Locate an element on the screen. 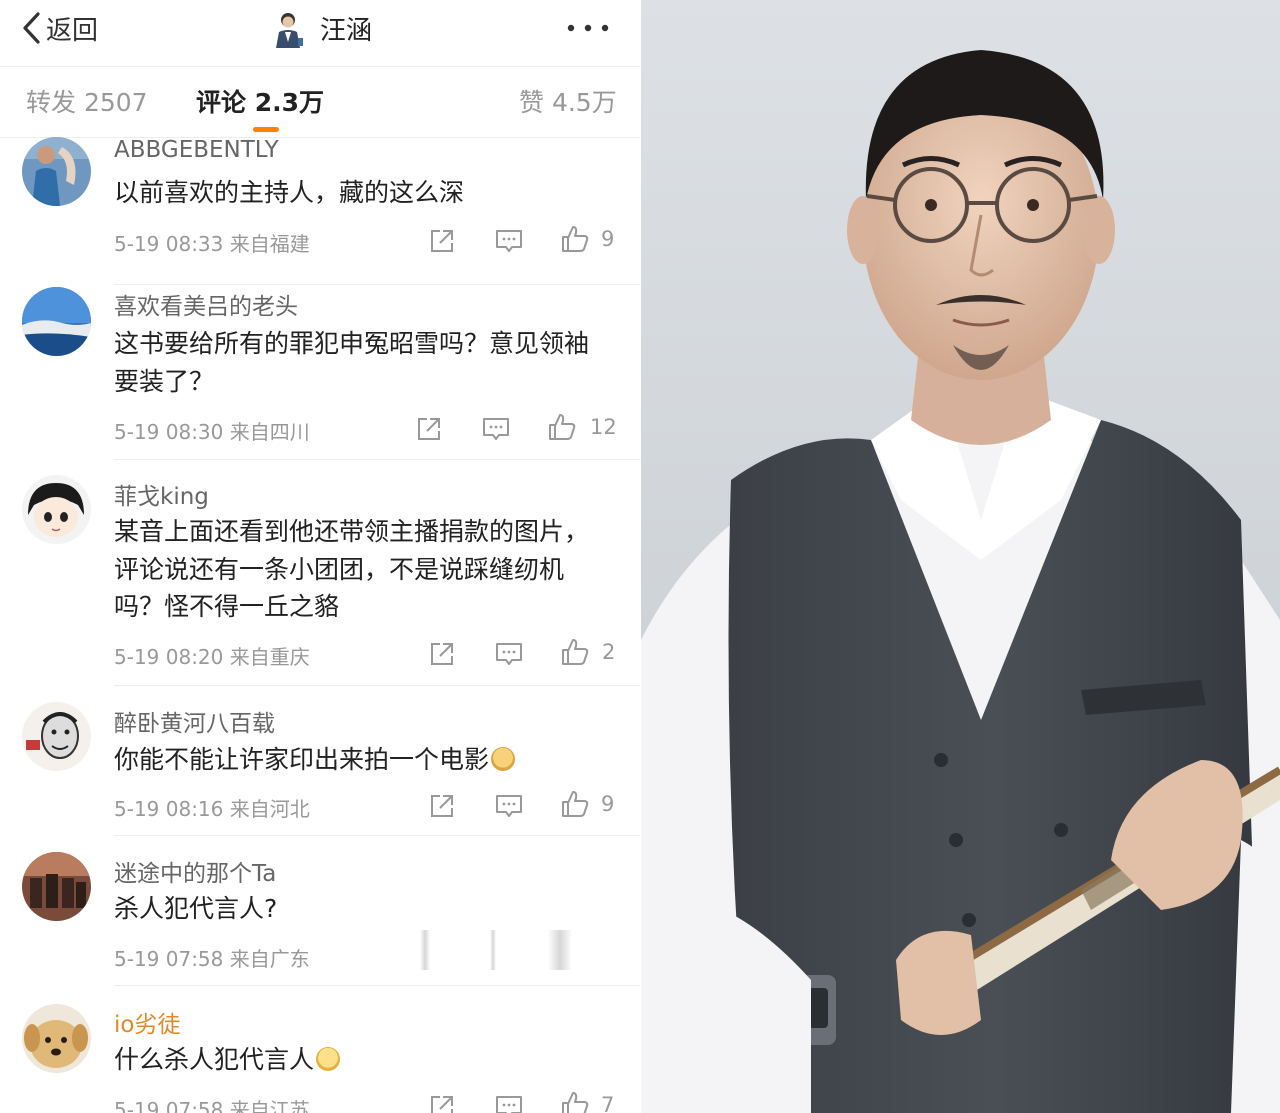 The width and height of the screenshot is (1280, 1113). comment-meta: 5-19 08:33 来自福建 is located at coordinates (212, 244).